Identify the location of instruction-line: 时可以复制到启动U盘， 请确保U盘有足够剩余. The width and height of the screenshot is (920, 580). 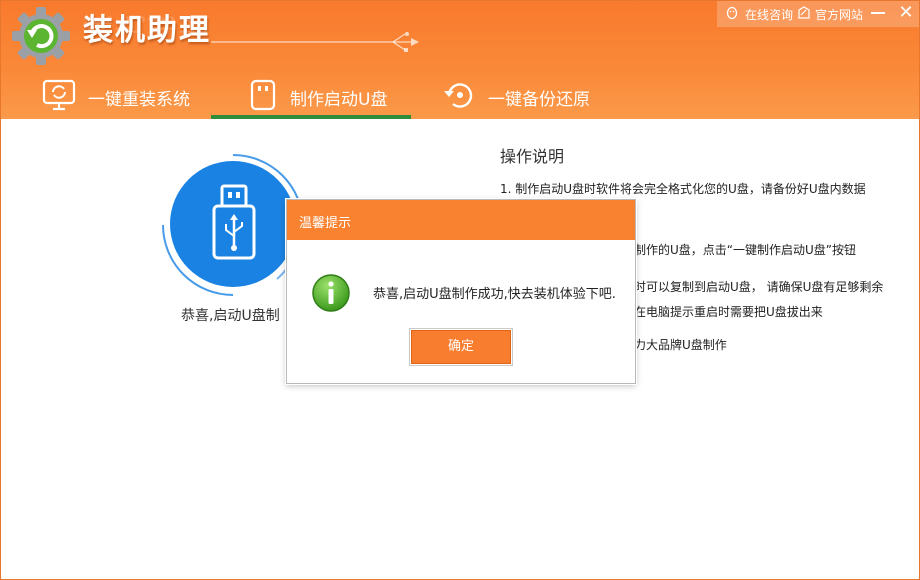
(759, 287).